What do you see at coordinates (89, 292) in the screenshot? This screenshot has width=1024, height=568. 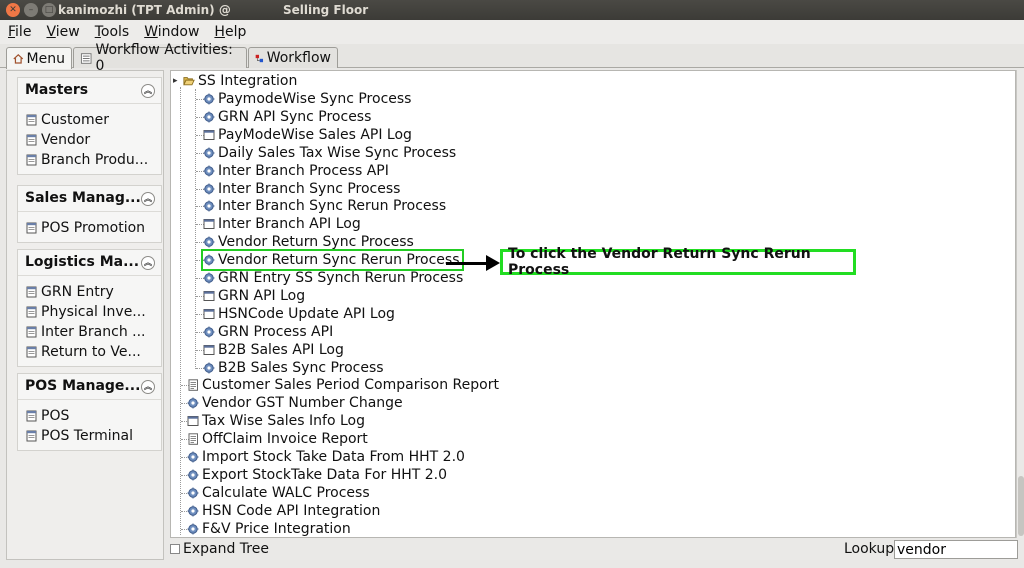 I see `menu-section-item: GRN Entry` at bounding box center [89, 292].